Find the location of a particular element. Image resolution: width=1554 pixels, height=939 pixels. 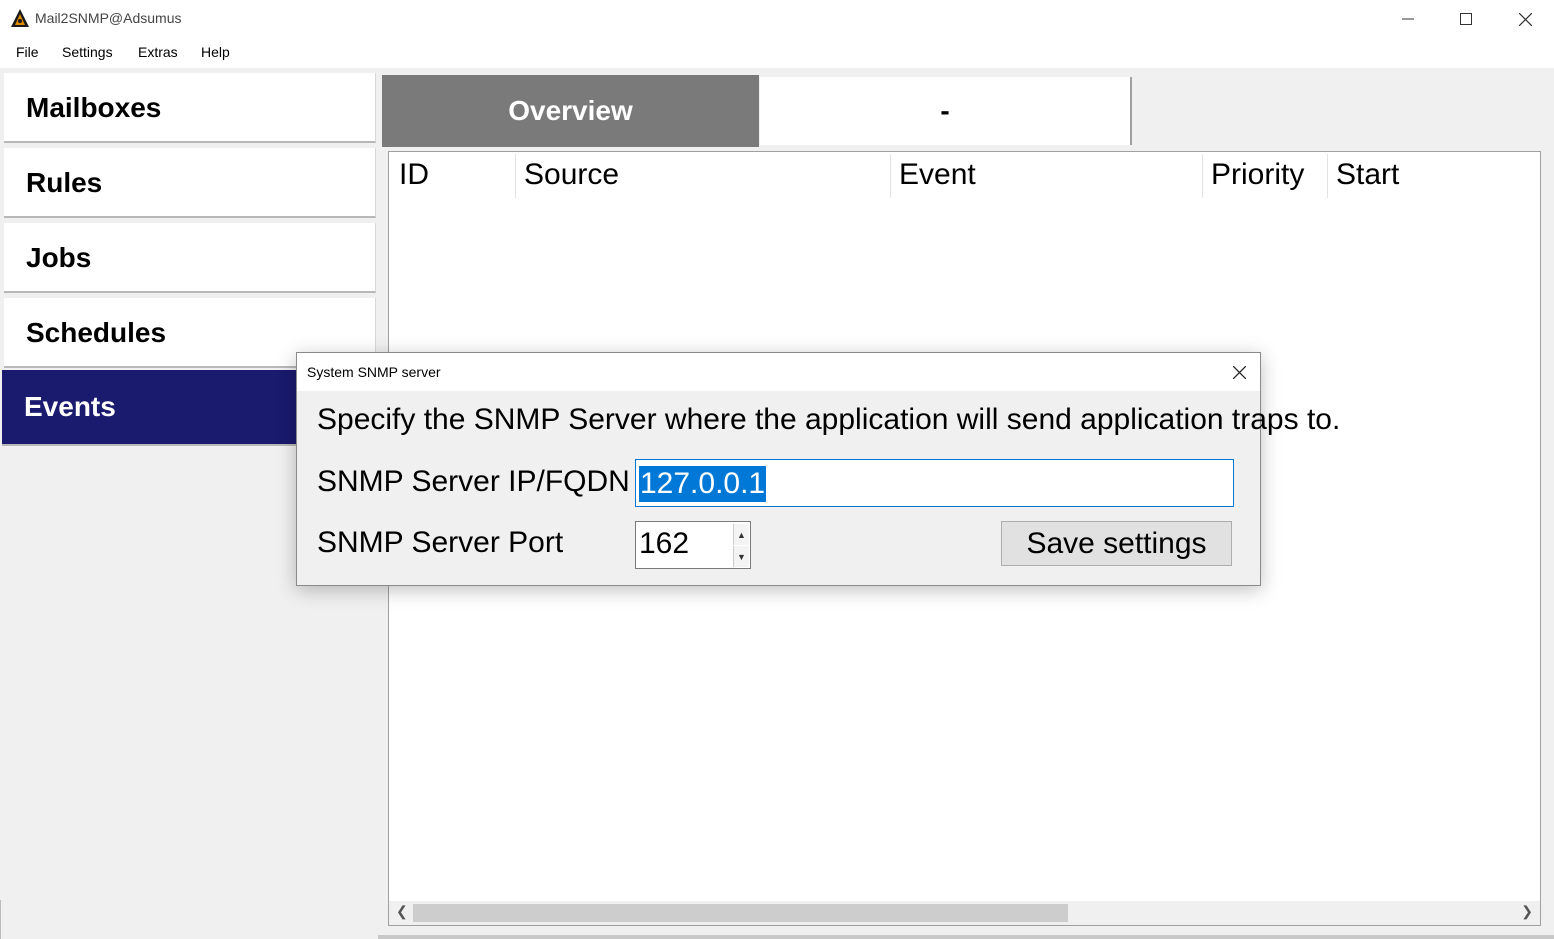

column-header-priority: Priority is located at coordinates (1257, 175).